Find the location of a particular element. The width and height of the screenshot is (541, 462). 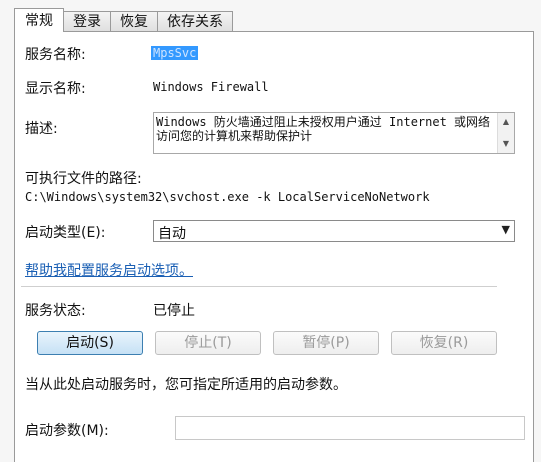

startup-type-value: 自动 is located at coordinates (172, 234).